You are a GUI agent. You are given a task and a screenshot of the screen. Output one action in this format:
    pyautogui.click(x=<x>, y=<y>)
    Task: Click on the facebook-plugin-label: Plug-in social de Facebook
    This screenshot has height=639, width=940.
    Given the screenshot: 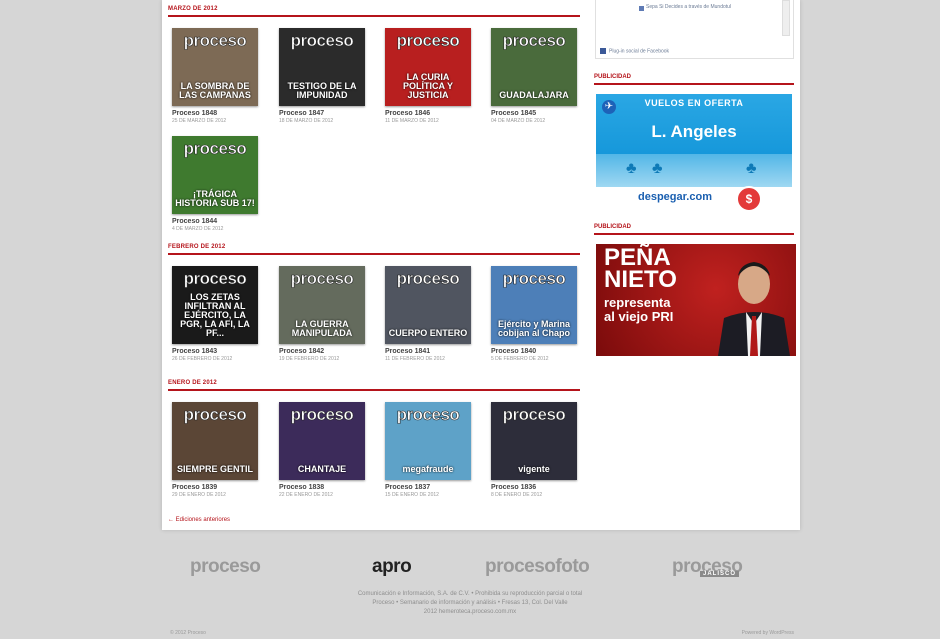 What is the action you would take?
    pyautogui.click(x=639, y=51)
    